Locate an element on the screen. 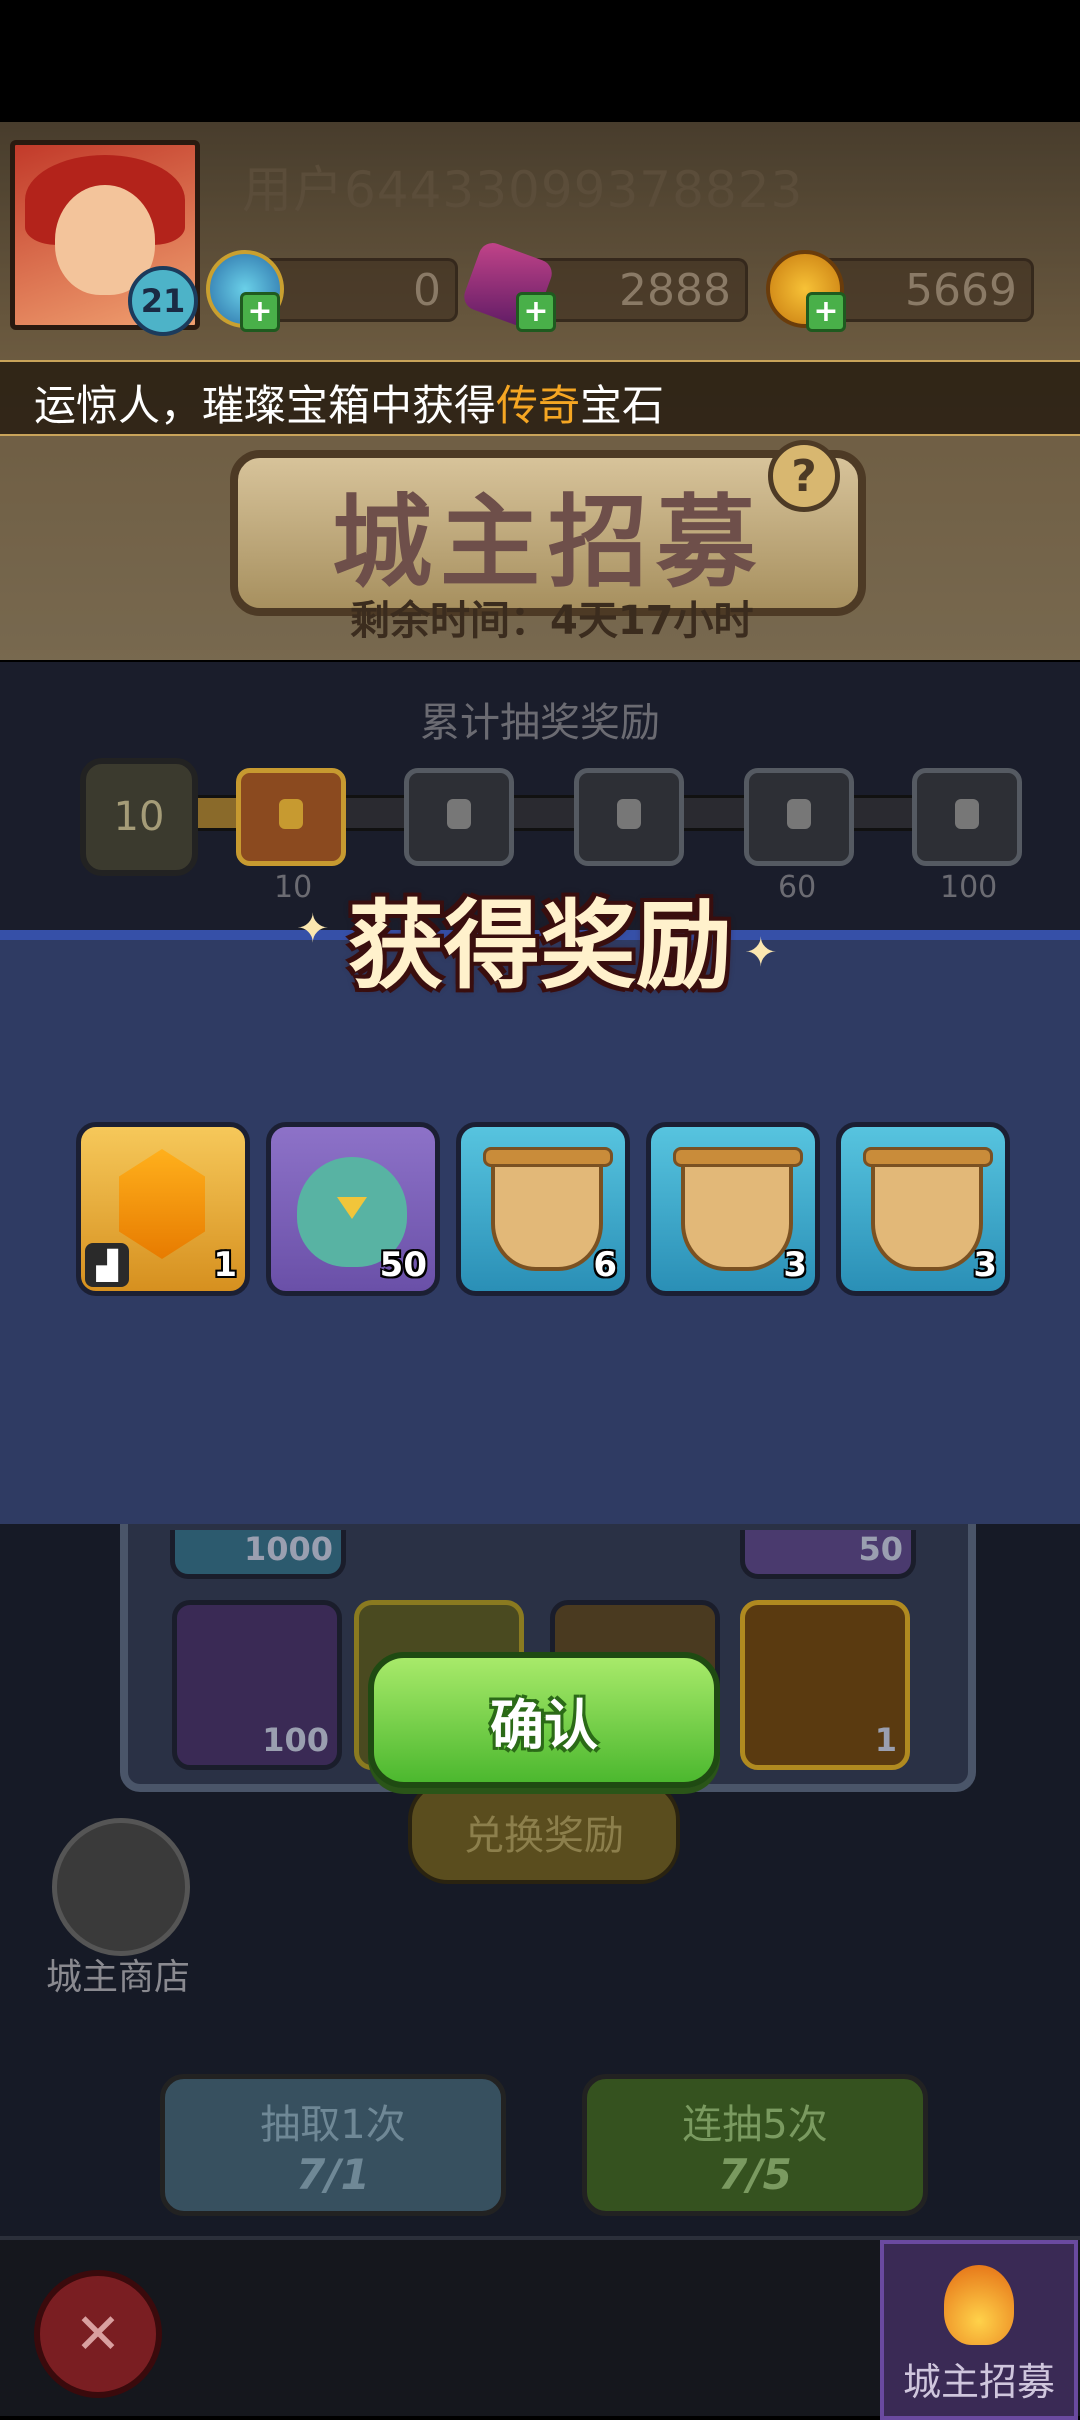  armor-scroll-icon is located at coordinates (548, 1209).